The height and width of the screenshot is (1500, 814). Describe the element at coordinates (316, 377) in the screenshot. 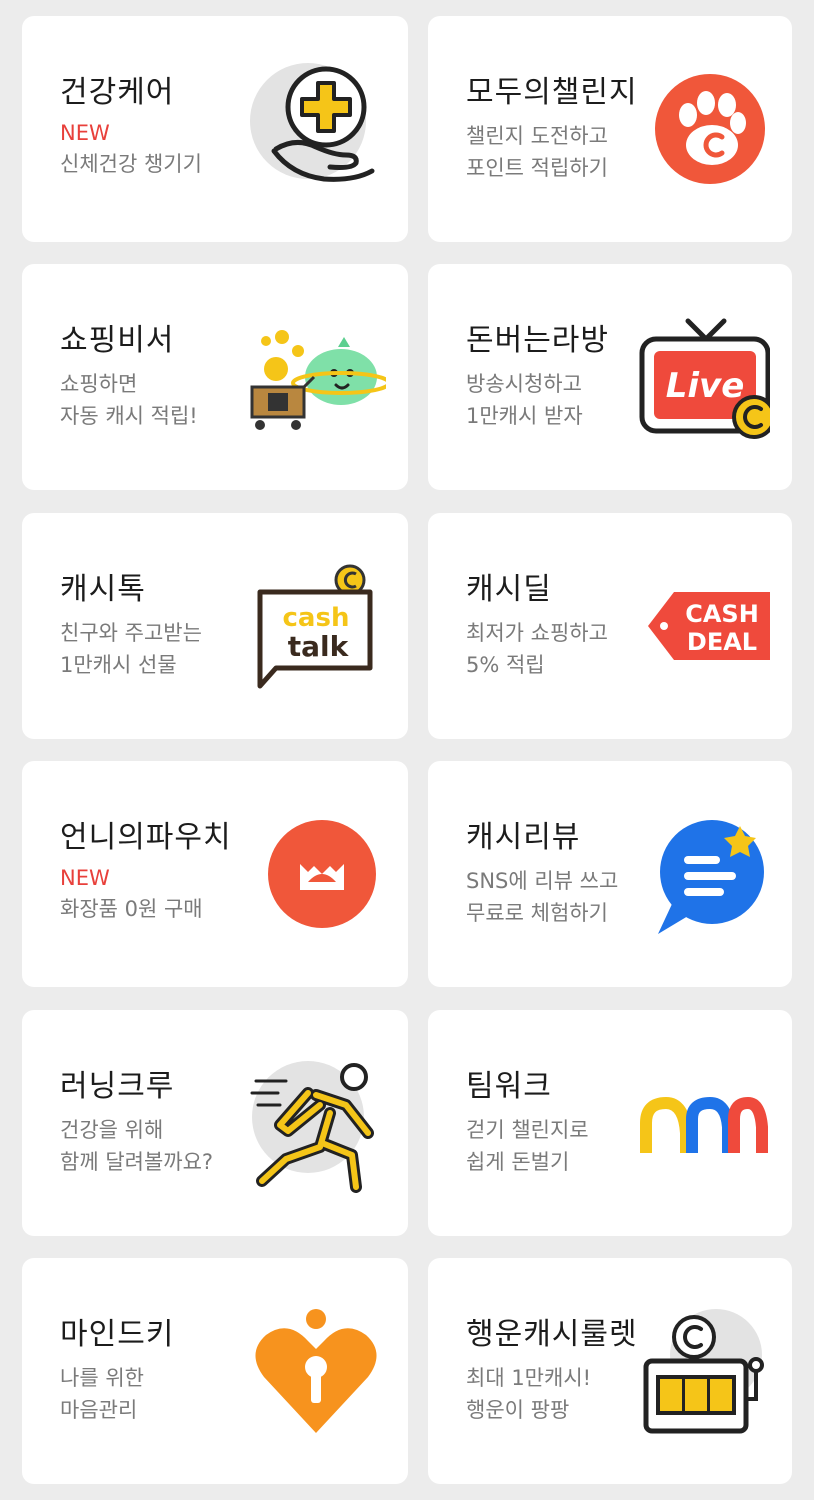

I see `shopping-assistant-icon` at that location.